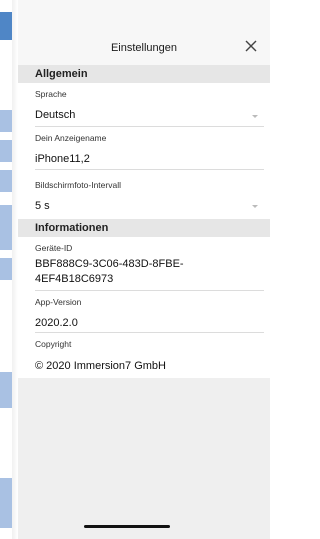 The image size is (320, 539). What do you see at coordinates (53, 344) in the screenshot?
I see `copyright-label: Copyright` at bounding box center [53, 344].